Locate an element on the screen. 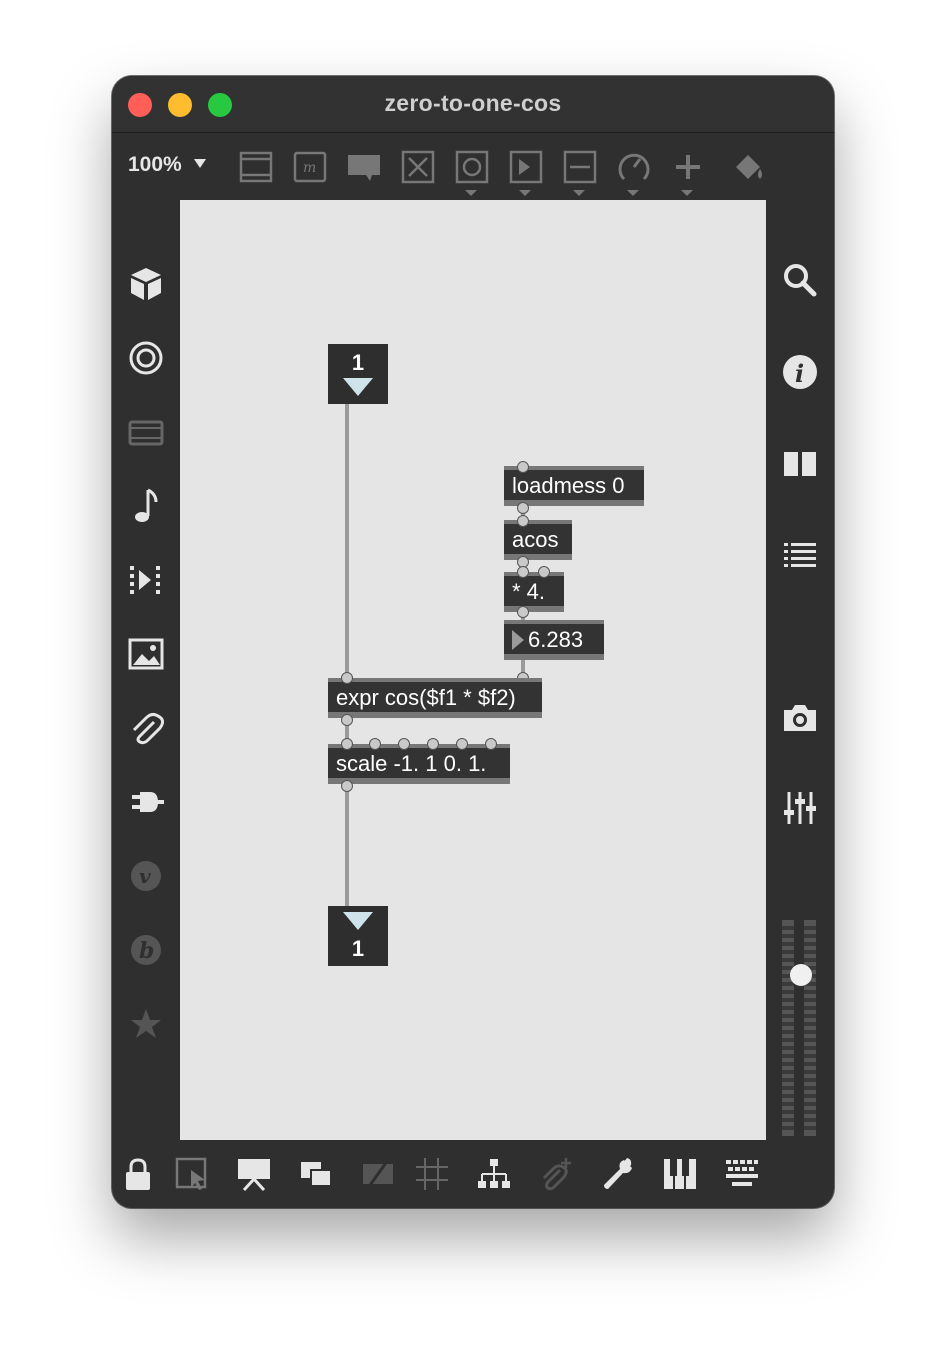 This screenshot has height=1356, width=946. add-attachment-icon is located at coordinates (556, 1174).